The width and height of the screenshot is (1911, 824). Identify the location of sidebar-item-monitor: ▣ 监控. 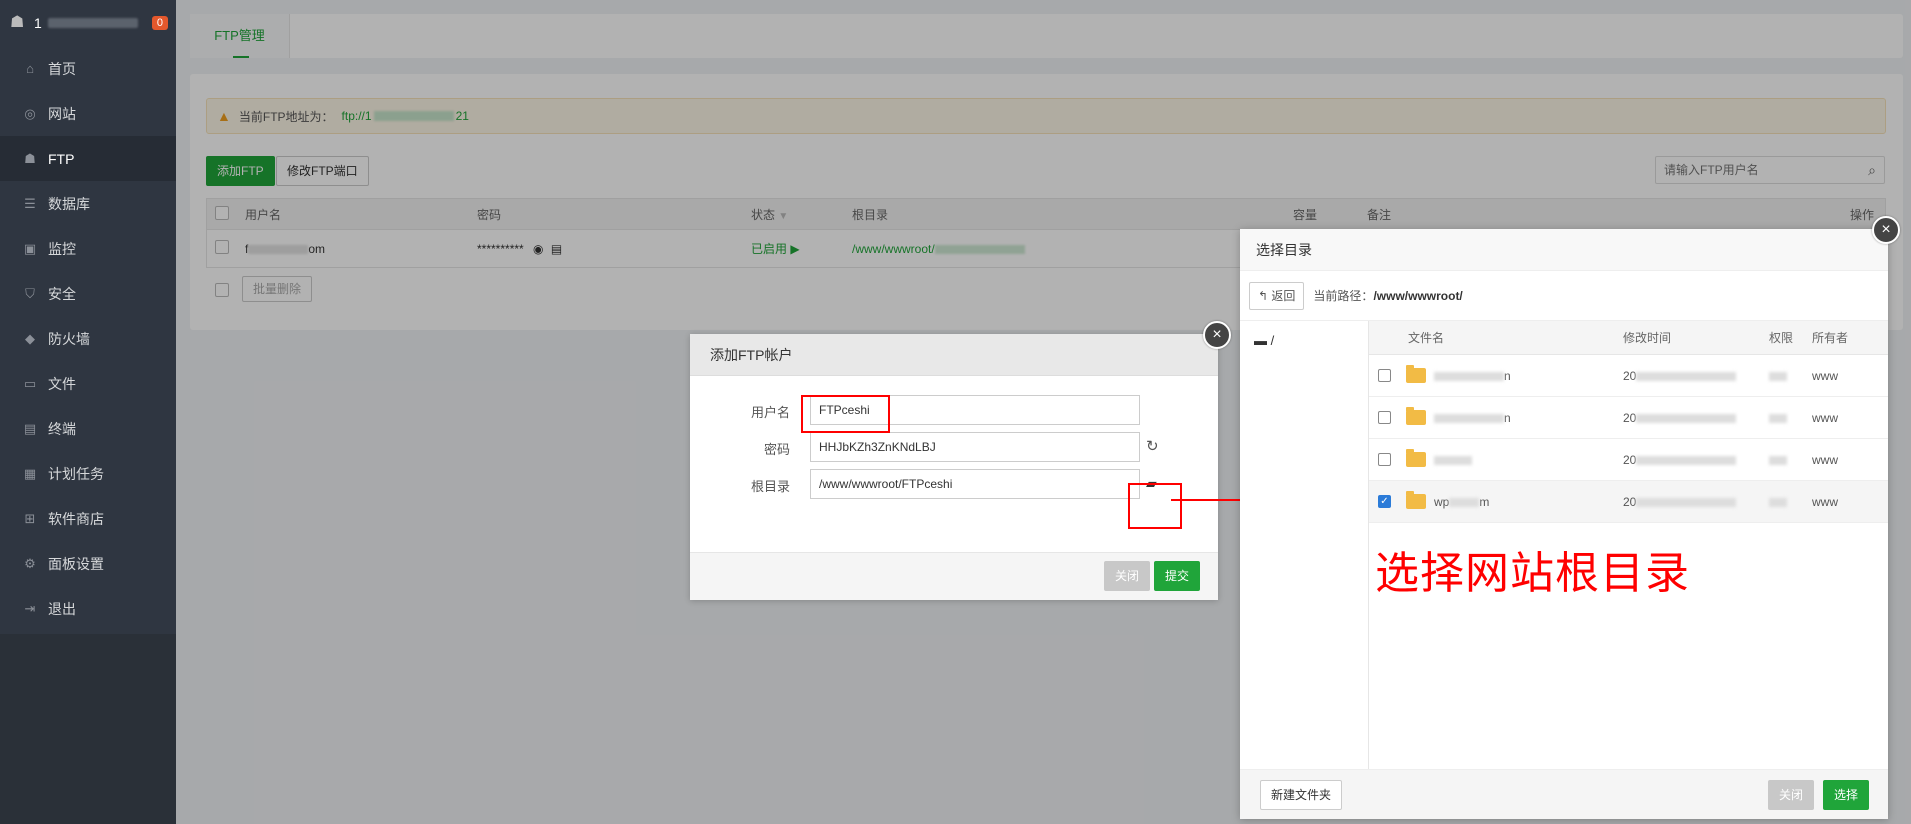
(88, 248).